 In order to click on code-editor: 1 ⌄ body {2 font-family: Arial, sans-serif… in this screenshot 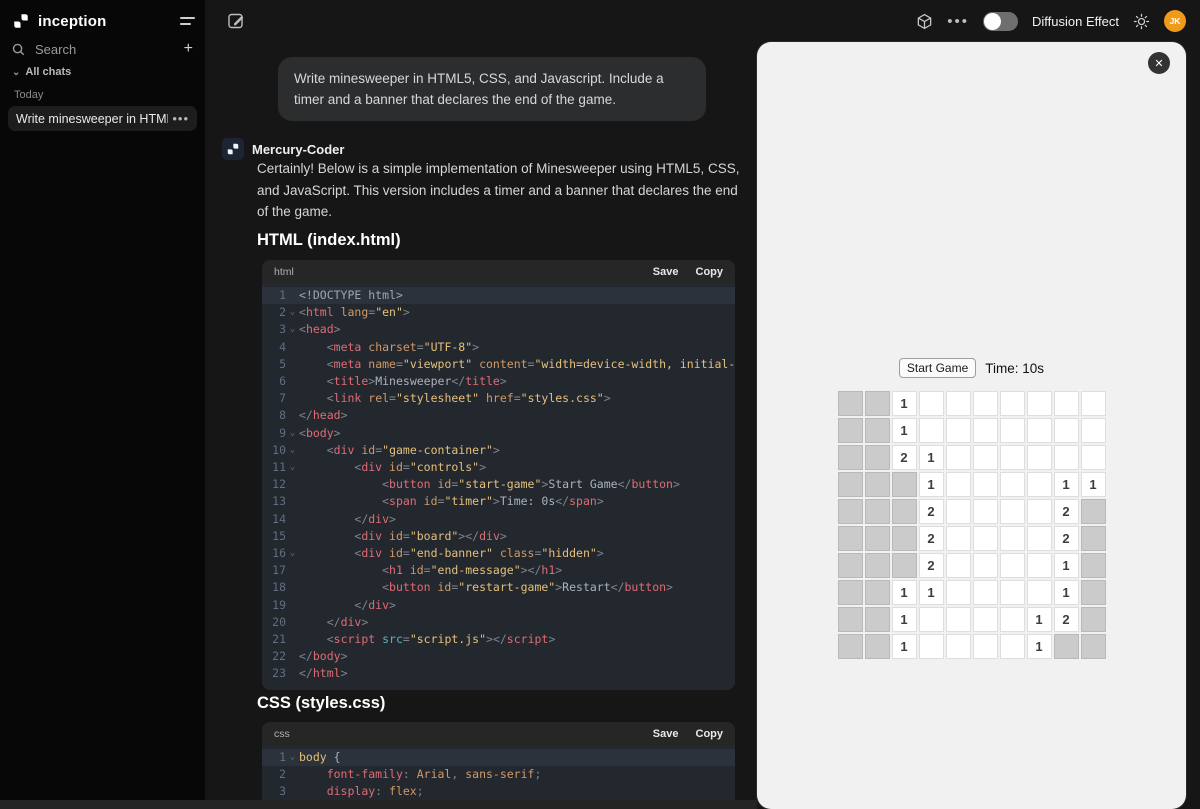, I will do `click(498, 776)`.